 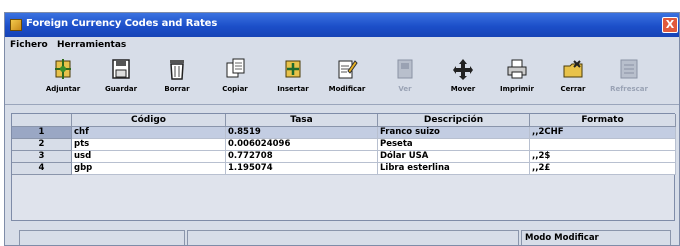 I want to click on window-title: Foreign Currency Codes and Rates, so click(x=122, y=23).